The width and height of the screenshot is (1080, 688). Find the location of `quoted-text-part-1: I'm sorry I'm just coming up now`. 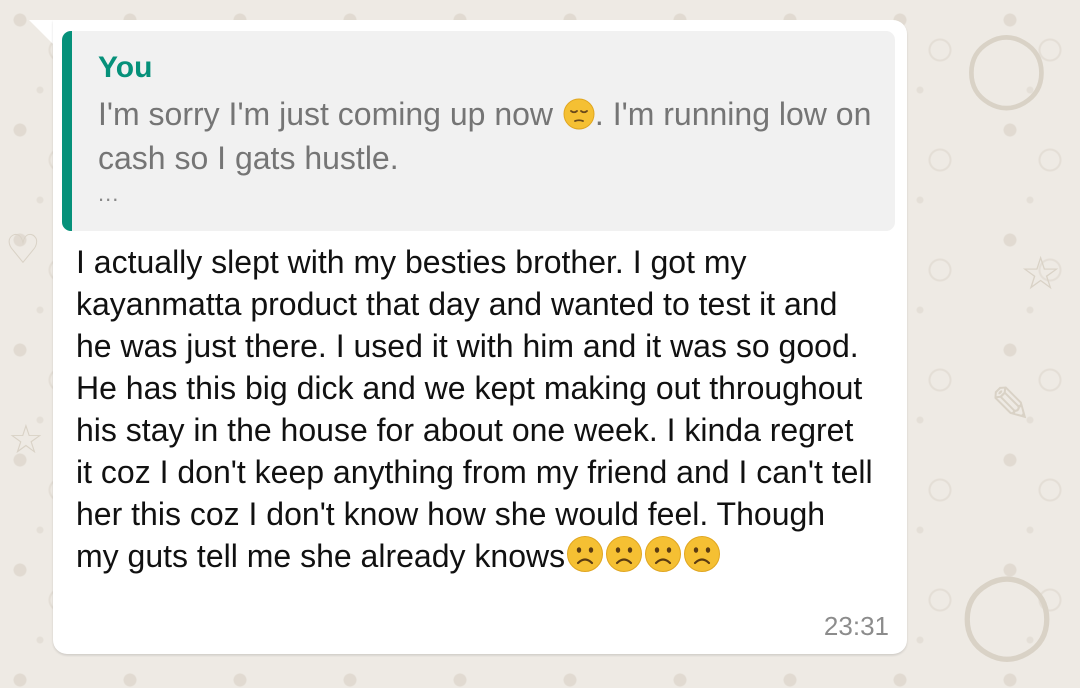

quoted-text-part-1: I'm sorry I'm just coming up now is located at coordinates (330, 114).